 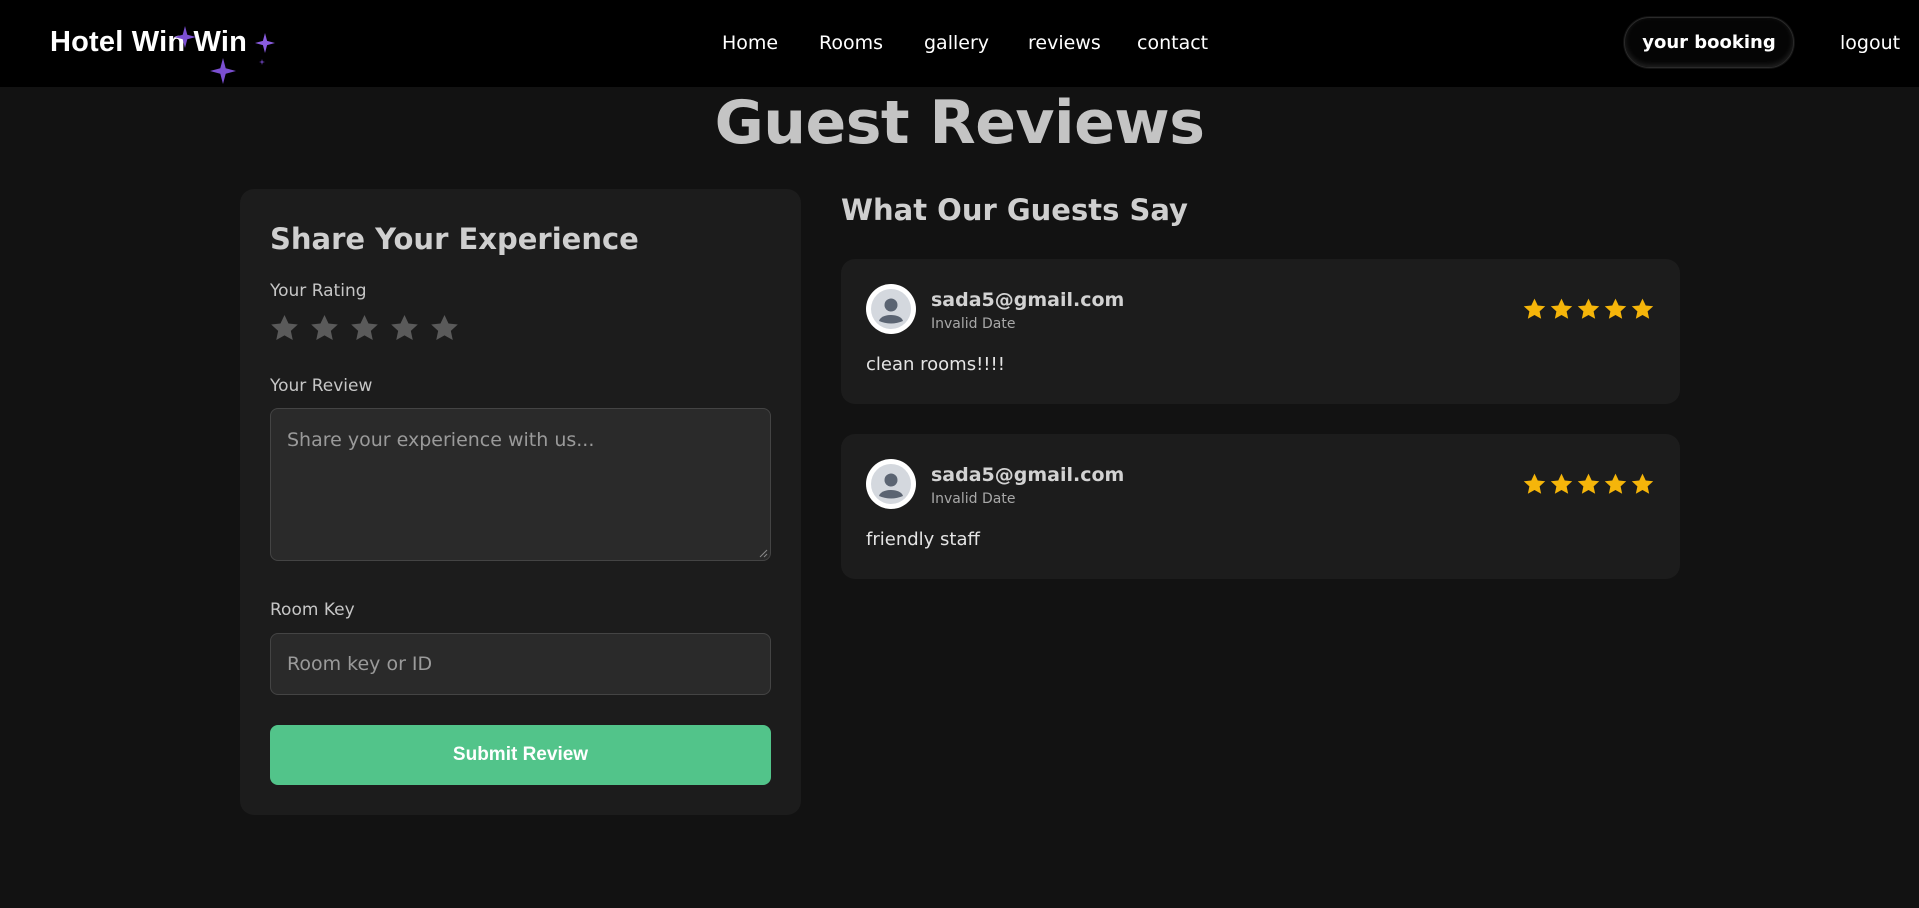 What do you see at coordinates (454, 239) in the screenshot?
I see `form-title: Share Your Experience` at bounding box center [454, 239].